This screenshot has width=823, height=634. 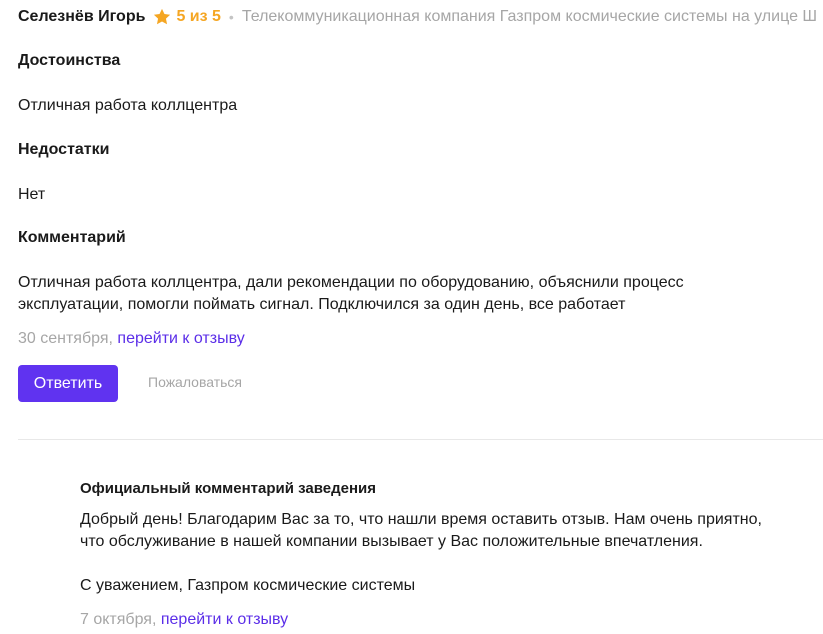 I want to click on star-icon, so click(x=162, y=17).